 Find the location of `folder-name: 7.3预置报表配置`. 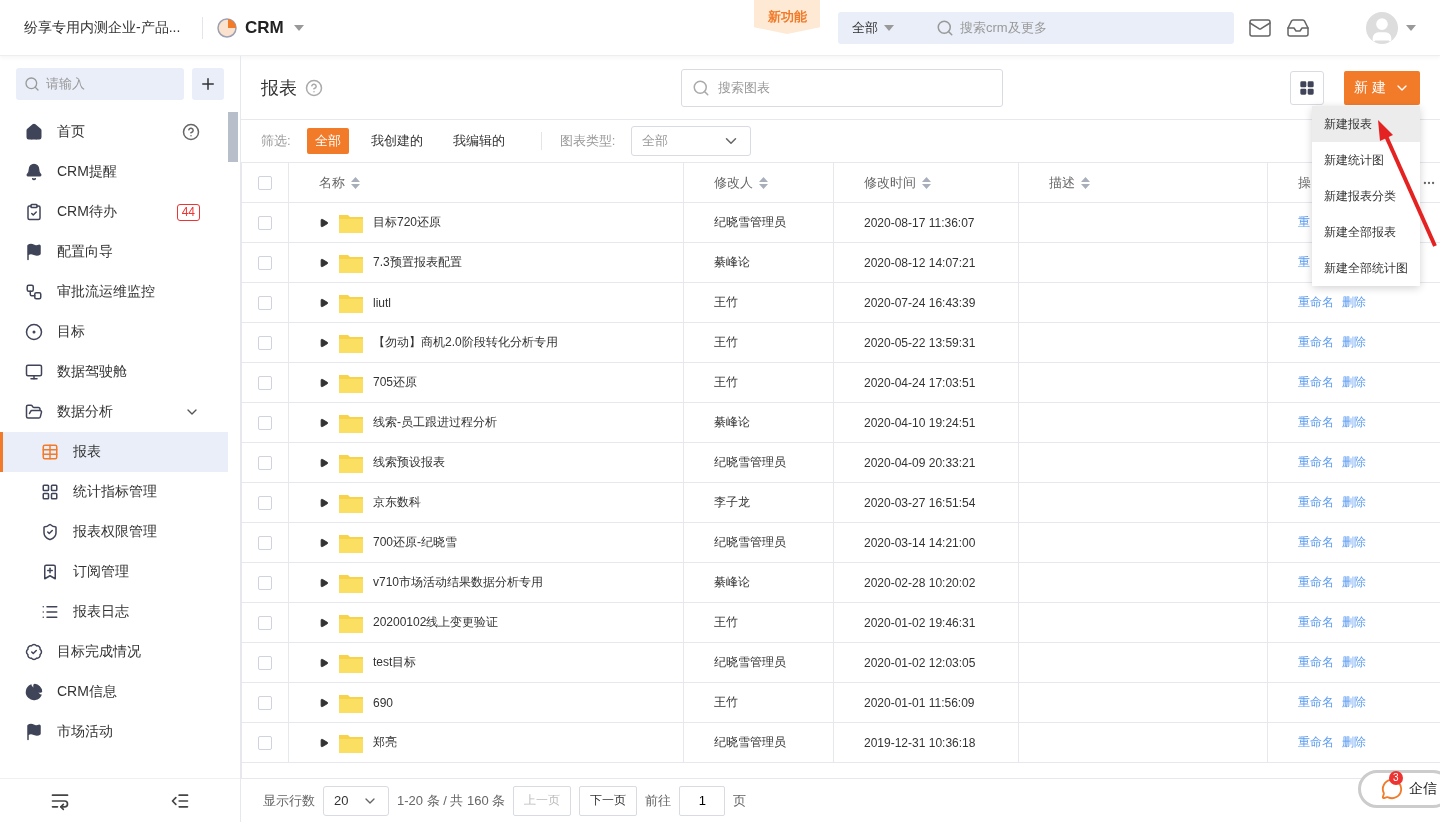

folder-name: 7.3预置报表配置 is located at coordinates (417, 262).